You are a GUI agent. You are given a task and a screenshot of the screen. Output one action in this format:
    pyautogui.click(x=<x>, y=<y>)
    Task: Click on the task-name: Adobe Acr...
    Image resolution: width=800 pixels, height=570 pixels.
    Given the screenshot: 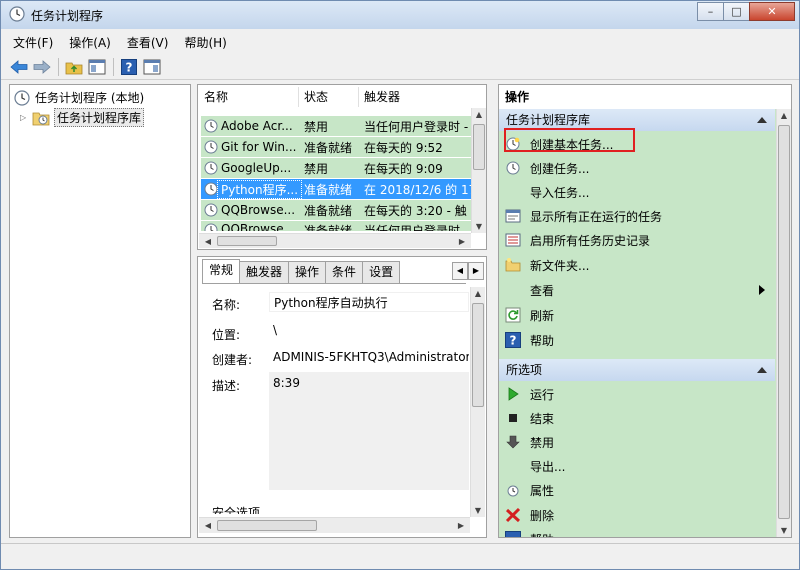 What is the action you would take?
    pyautogui.click(x=257, y=126)
    